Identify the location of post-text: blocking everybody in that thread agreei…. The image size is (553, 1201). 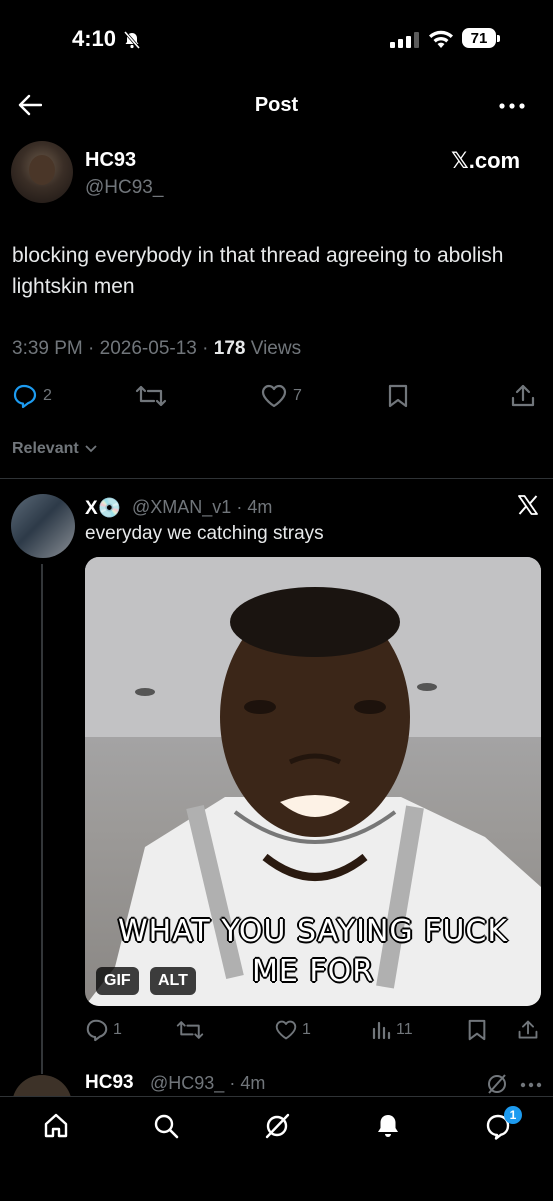
(258, 271).